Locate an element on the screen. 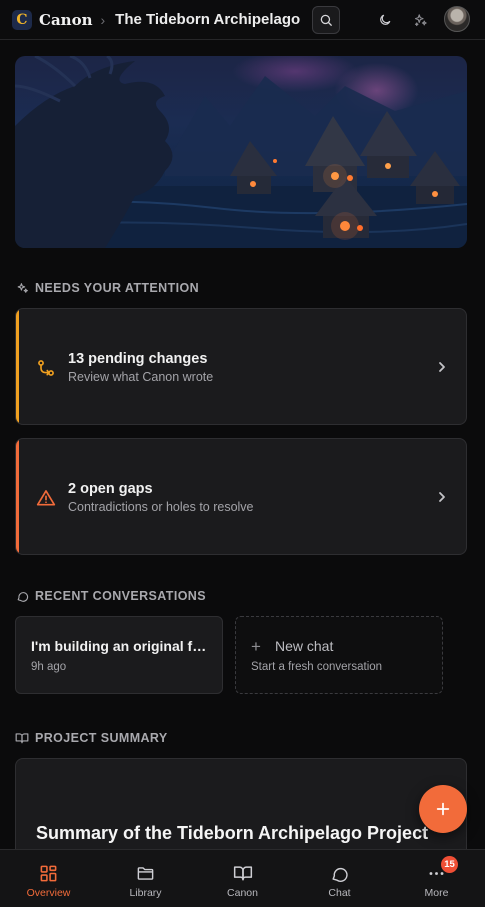 This screenshot has height=907, width=485. nav-item-overview: Overview is located at coordinates (48, 878).